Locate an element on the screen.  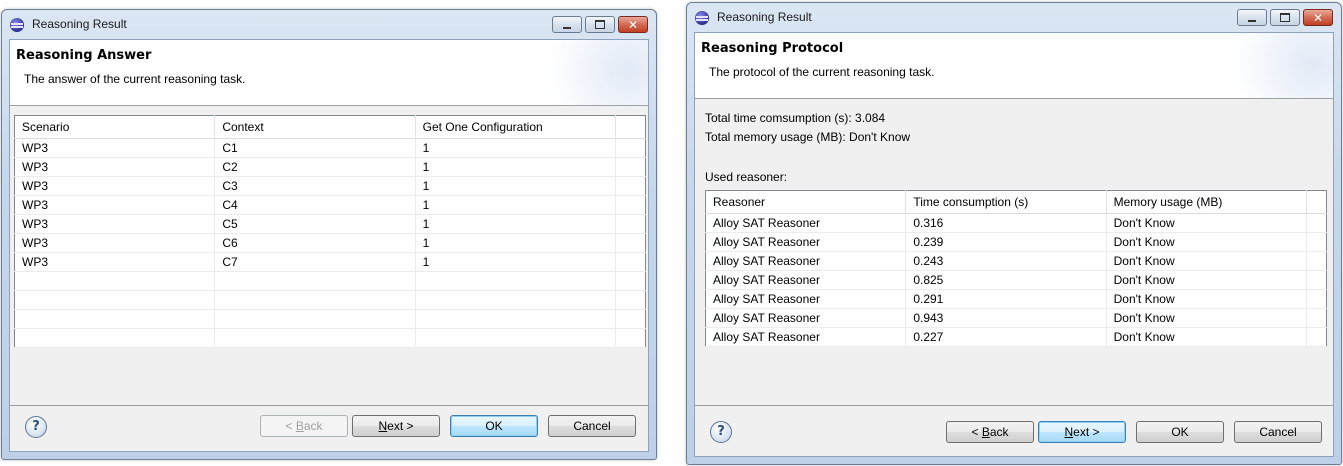
window-title: Reasoning Result is located at coordinates (79, 24).